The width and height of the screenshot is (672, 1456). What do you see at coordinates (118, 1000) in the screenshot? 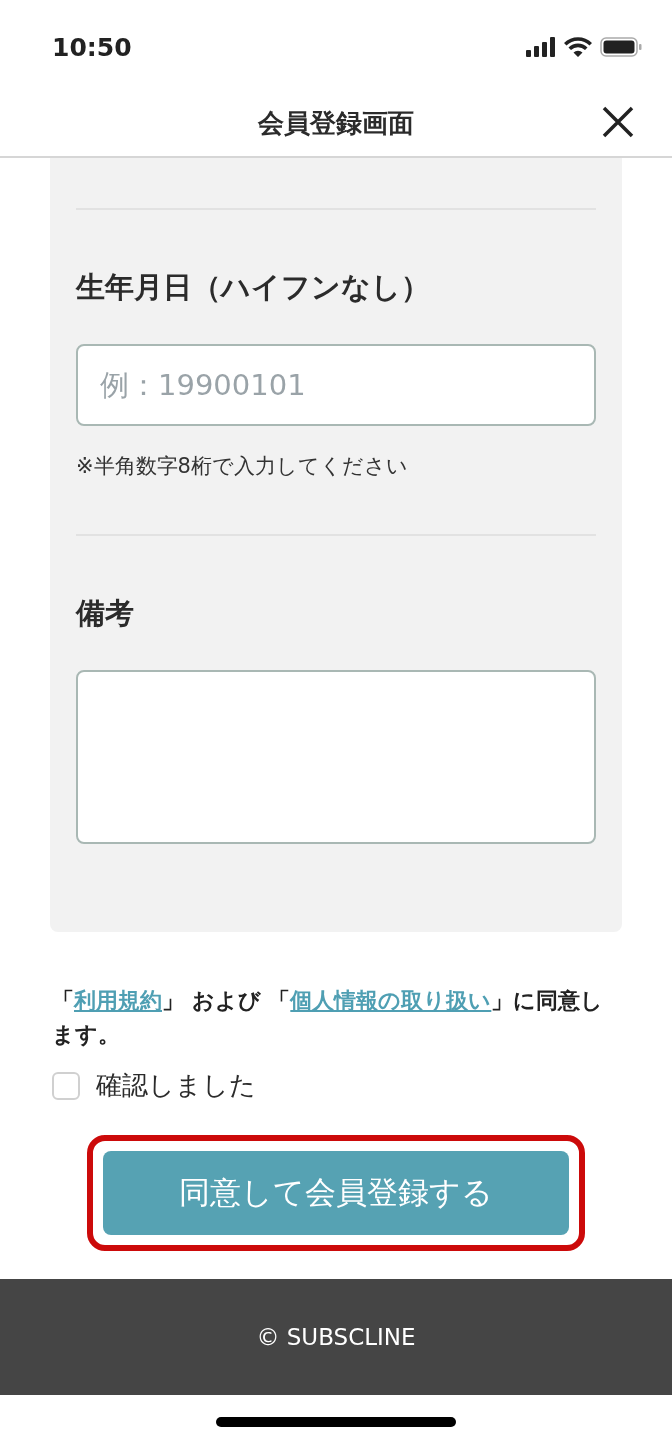
I see `terms-link: 利用規約` at bounding box center [118, 1000].